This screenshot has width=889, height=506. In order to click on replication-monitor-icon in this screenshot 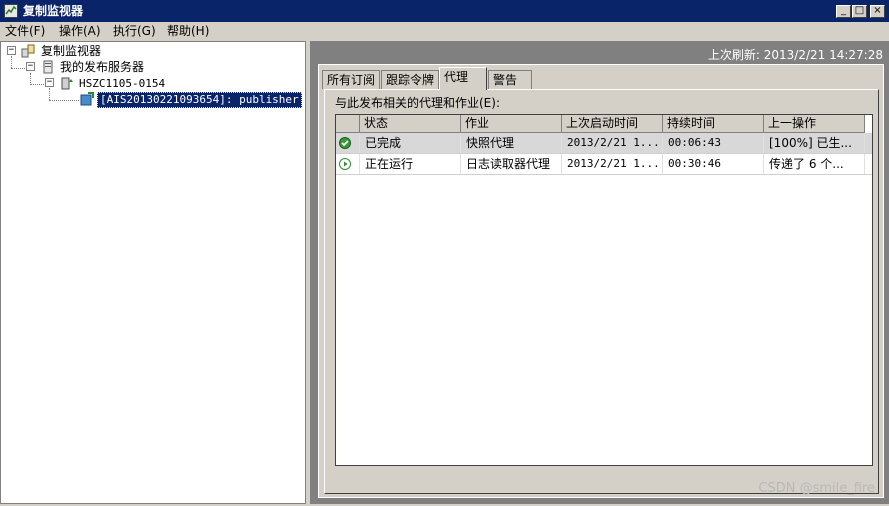, I will do `click(28, 51)`.